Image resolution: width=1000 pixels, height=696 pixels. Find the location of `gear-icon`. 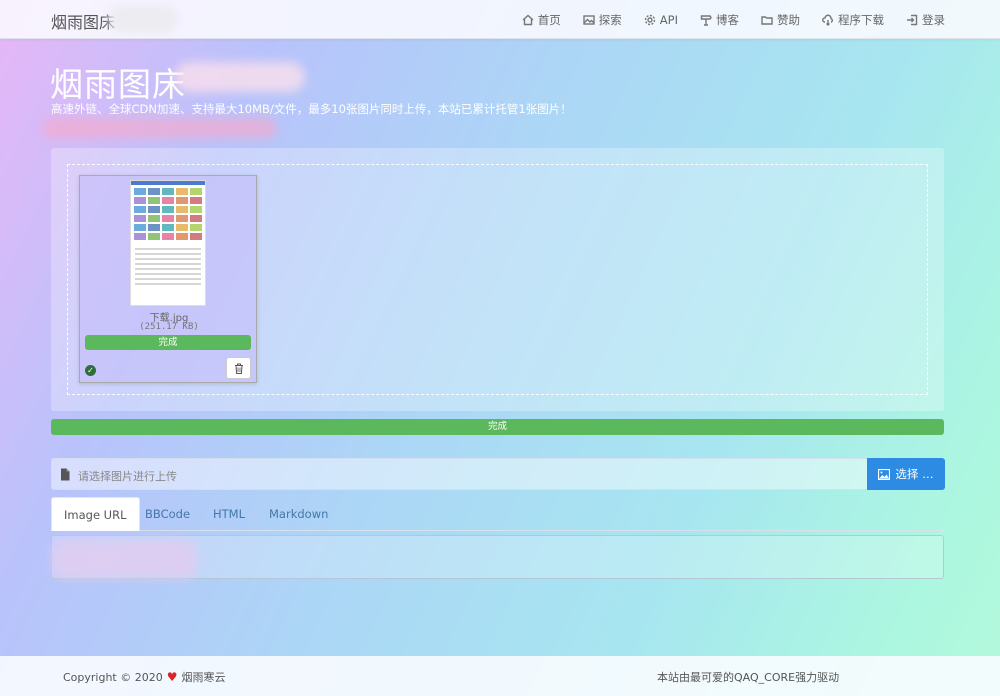

gear-icon is located at coordinates (649, 19).